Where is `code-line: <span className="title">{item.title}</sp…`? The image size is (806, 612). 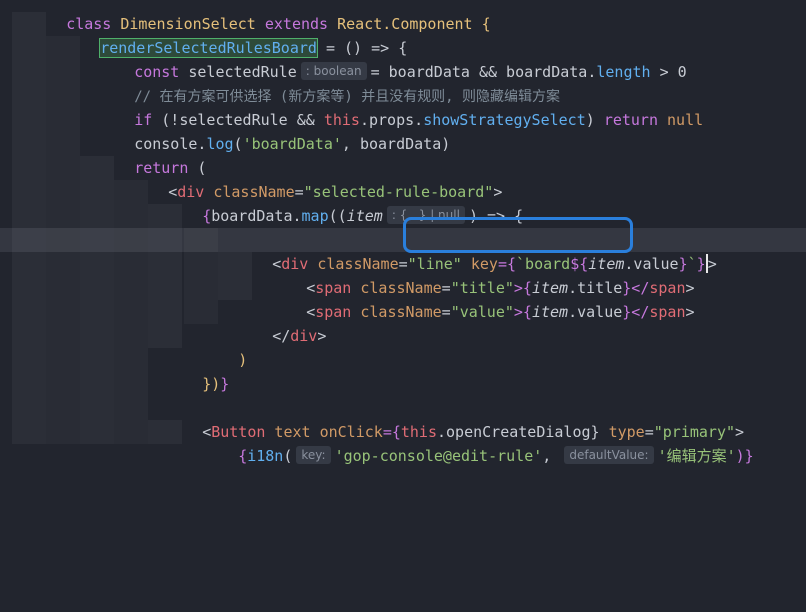
code-line: <span className="title">{item.title}</sp… is located at coordinates (403, 274).